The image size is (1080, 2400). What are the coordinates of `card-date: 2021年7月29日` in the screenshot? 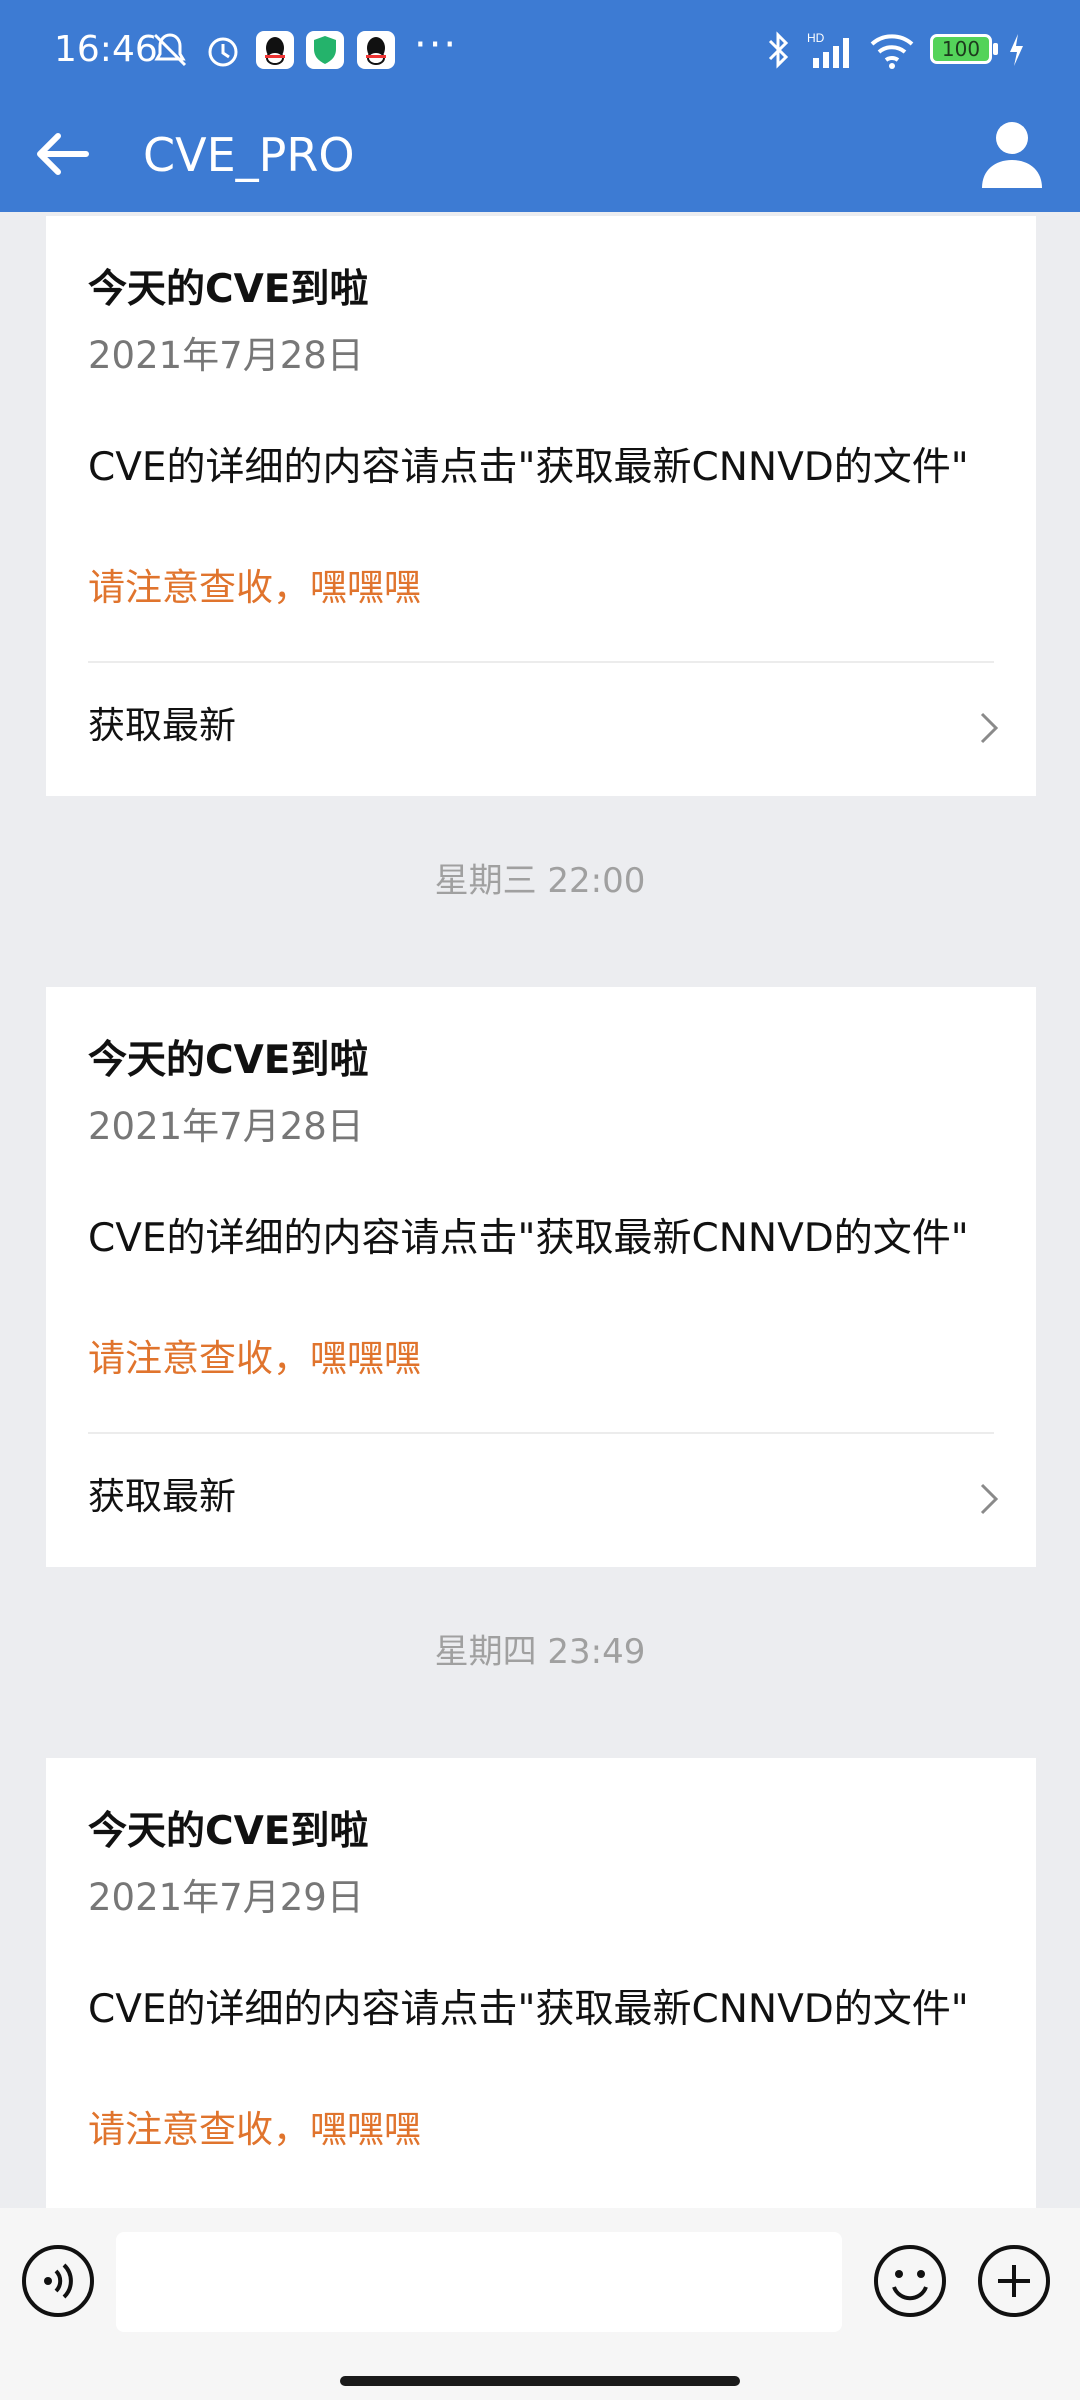 It's located at (226, 1897).